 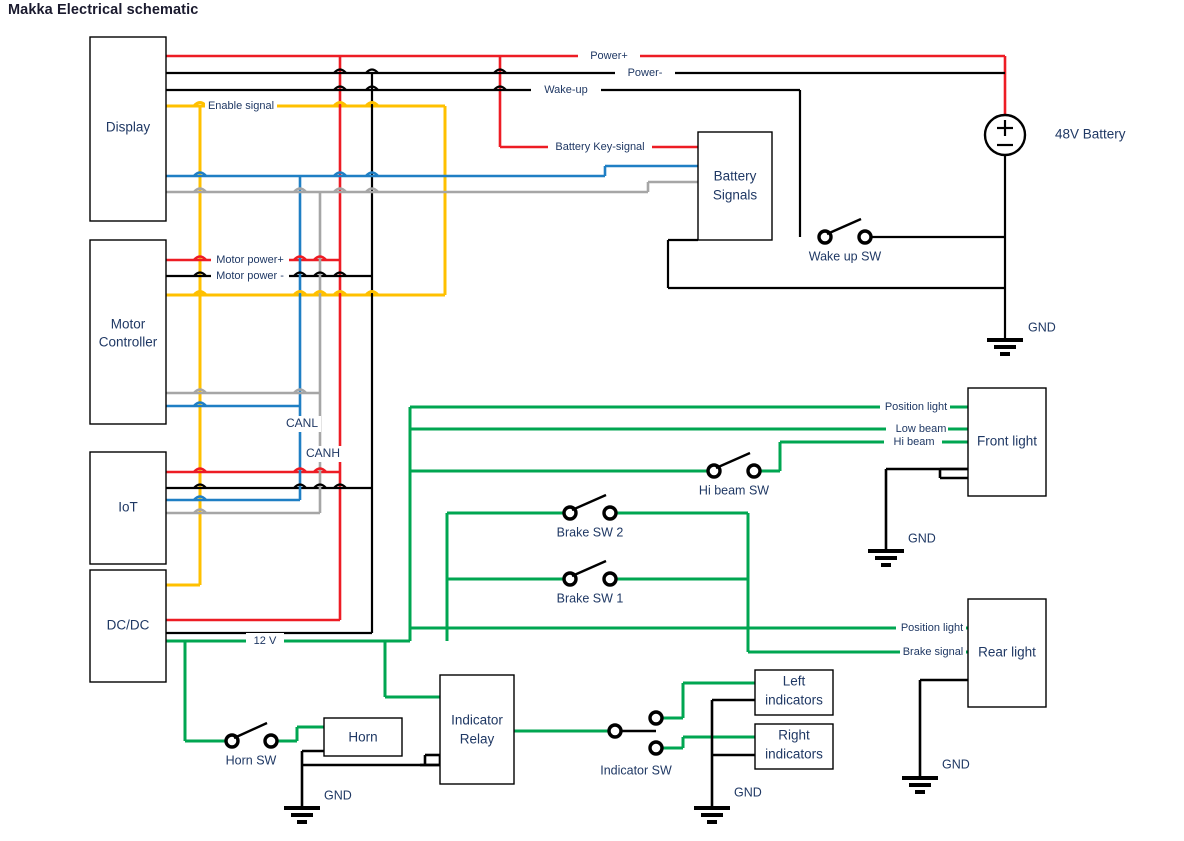 What do you see at coordinates (265, 641) in the screenshot?
I see `wire-label-12v: 12 V` at bounding box center [265, 641].